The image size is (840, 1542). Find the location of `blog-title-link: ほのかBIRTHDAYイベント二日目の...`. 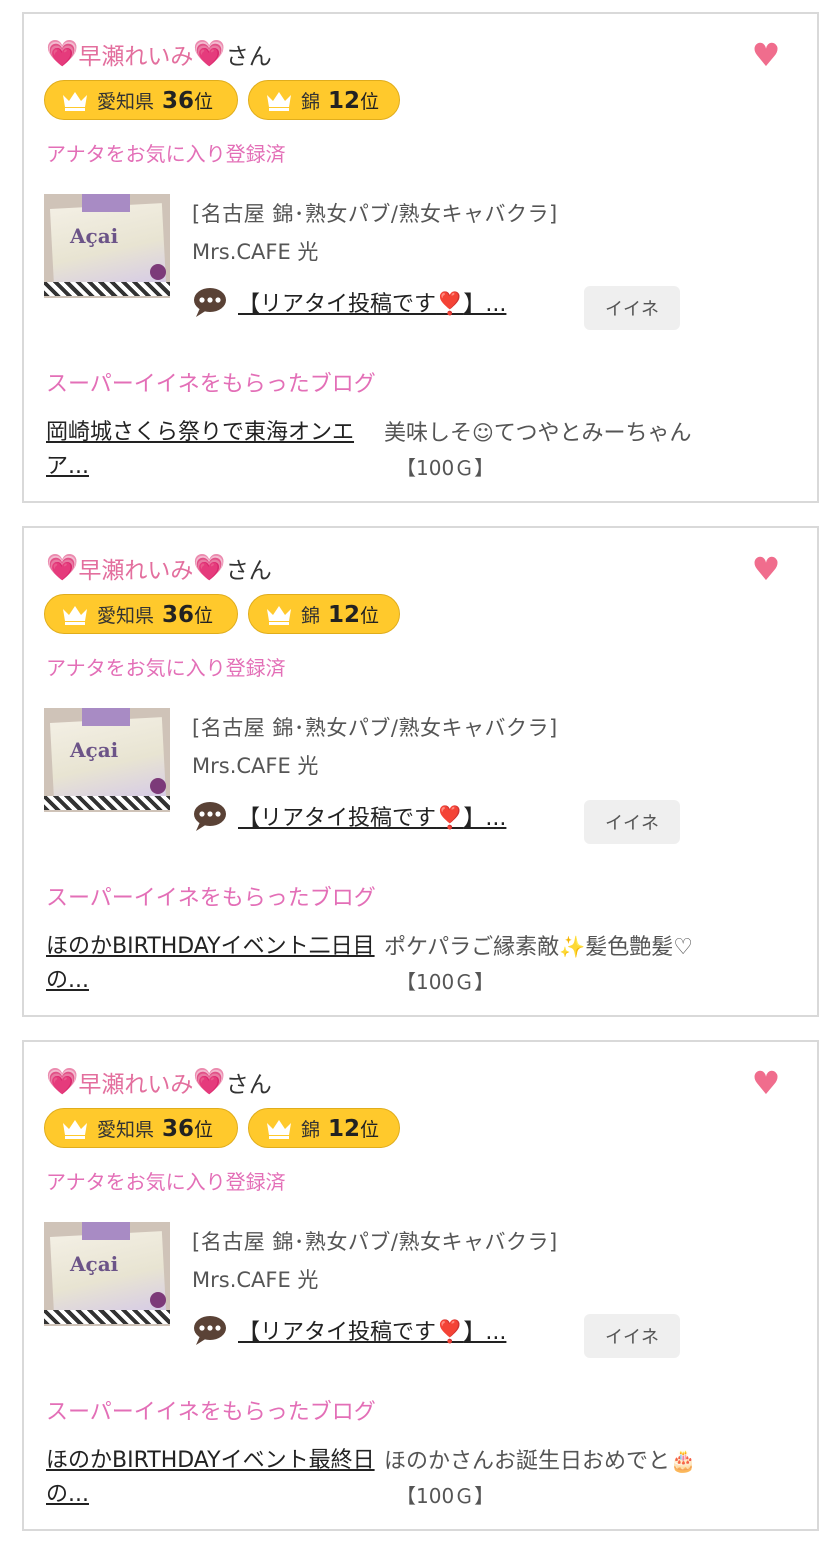

blog-title-link: ほのかBIRTHDAYイベント二日目の... is located at coordinates (211, 964).